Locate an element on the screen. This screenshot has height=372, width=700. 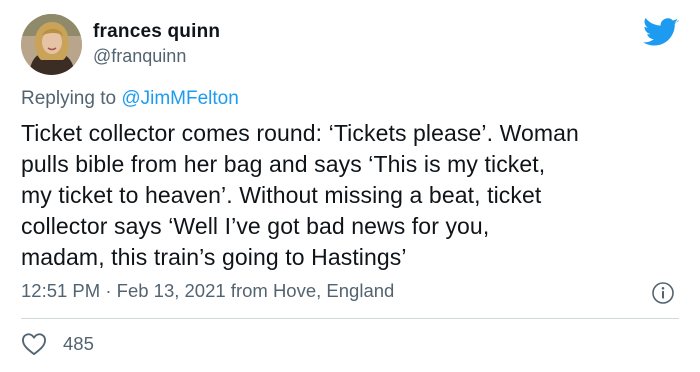
like-button: 485 is located at coordinates (57, 344).